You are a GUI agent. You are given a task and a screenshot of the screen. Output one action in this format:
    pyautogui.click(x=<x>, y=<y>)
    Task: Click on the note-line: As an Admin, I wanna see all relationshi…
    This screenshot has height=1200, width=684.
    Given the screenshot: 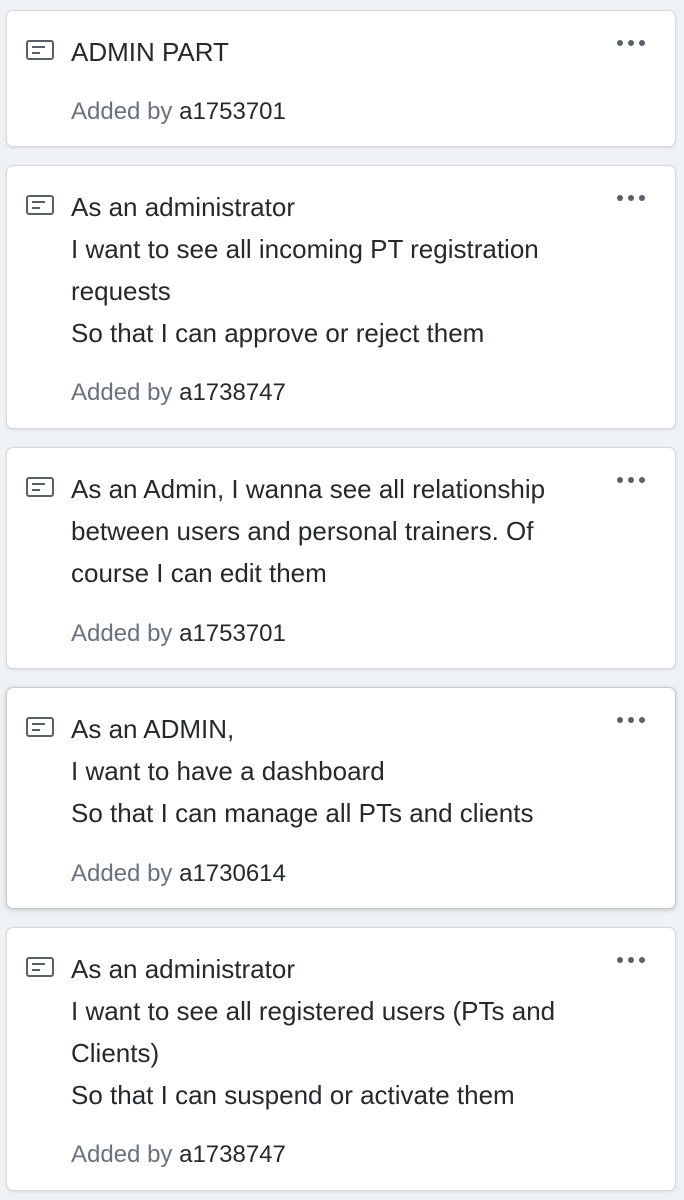 What is the action you would take?
    pyautogui.click(x=308, y=489)
    